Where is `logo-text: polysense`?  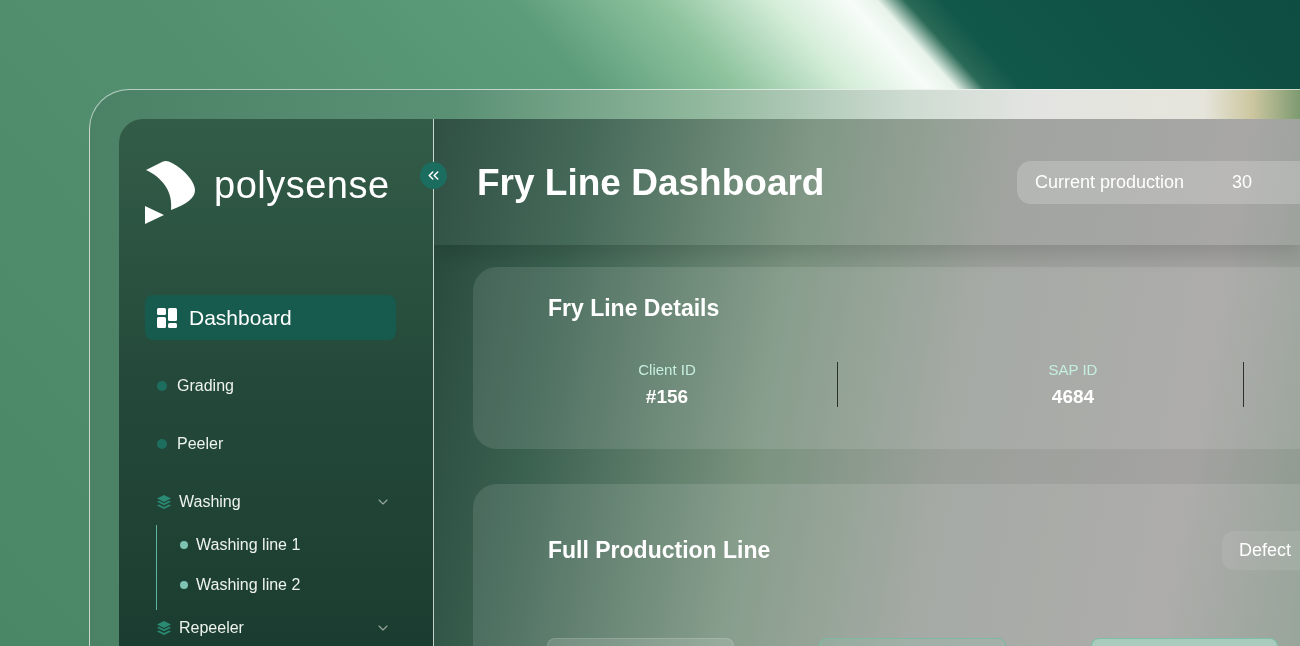
logo-text: polysense is located at coordinates (302, 184).